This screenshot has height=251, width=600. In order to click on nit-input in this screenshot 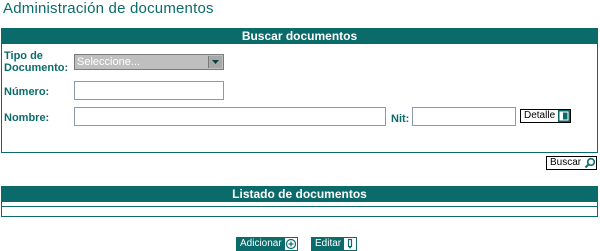, I will do `click(464, 116)`.